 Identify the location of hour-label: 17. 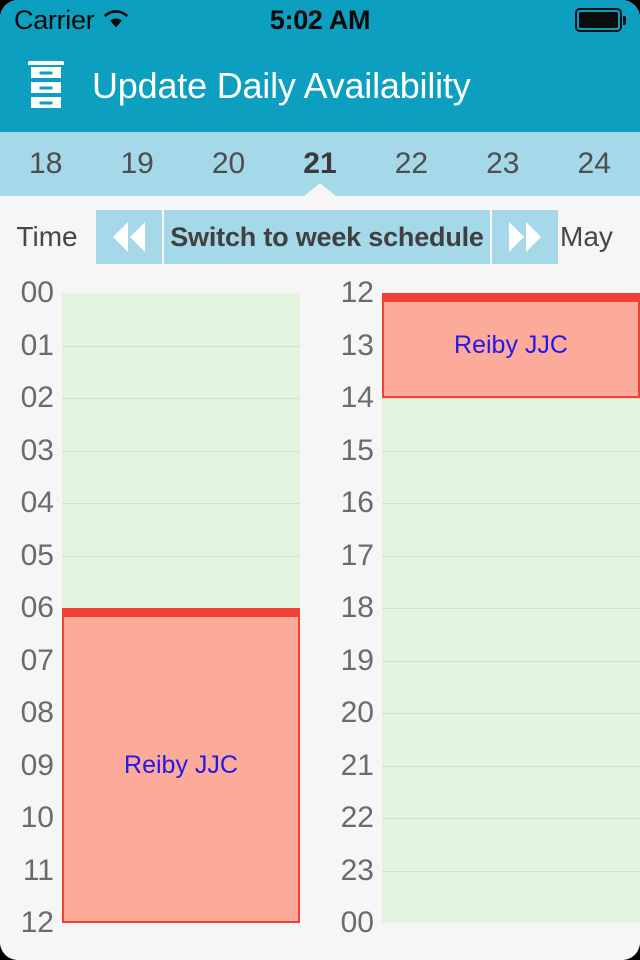
(357, 555).